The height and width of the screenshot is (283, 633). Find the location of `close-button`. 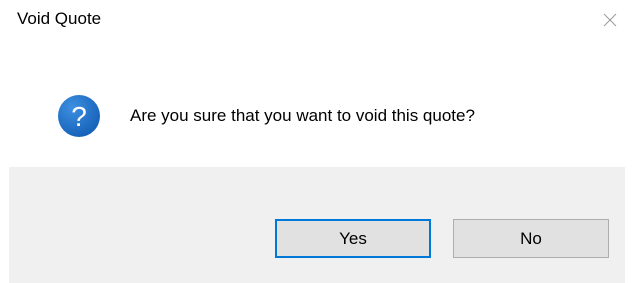

close-button is located at coordinates (610, 20).